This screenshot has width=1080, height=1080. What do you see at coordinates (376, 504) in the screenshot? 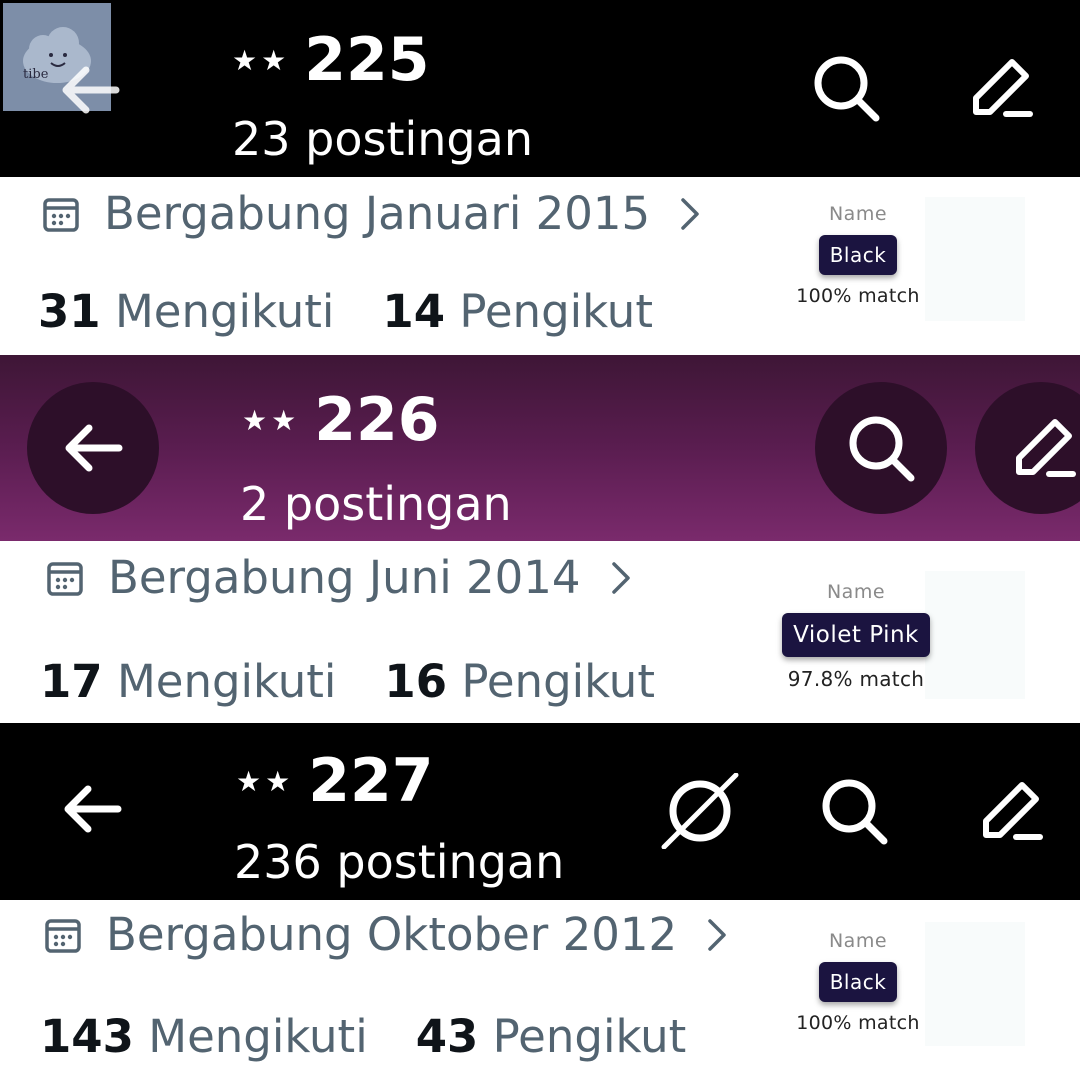
I see `post-count: 2 postingan` at bounding box center [376, 504].